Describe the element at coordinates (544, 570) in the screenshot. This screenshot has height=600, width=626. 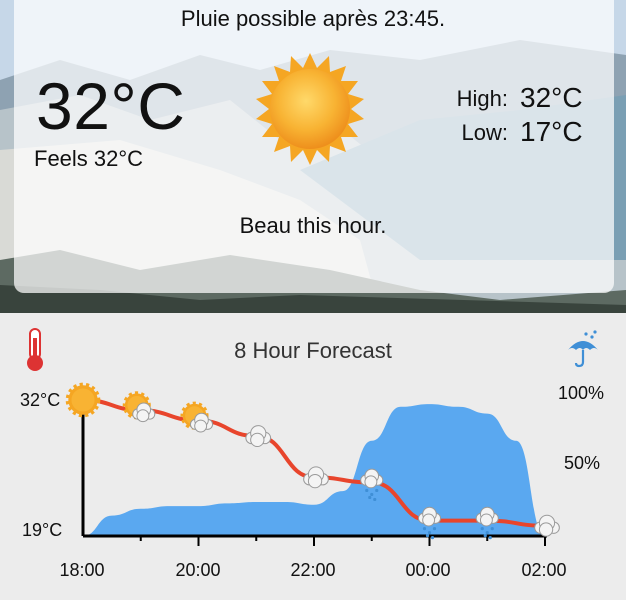
I see `x-tick-label: 02:00` at that location.